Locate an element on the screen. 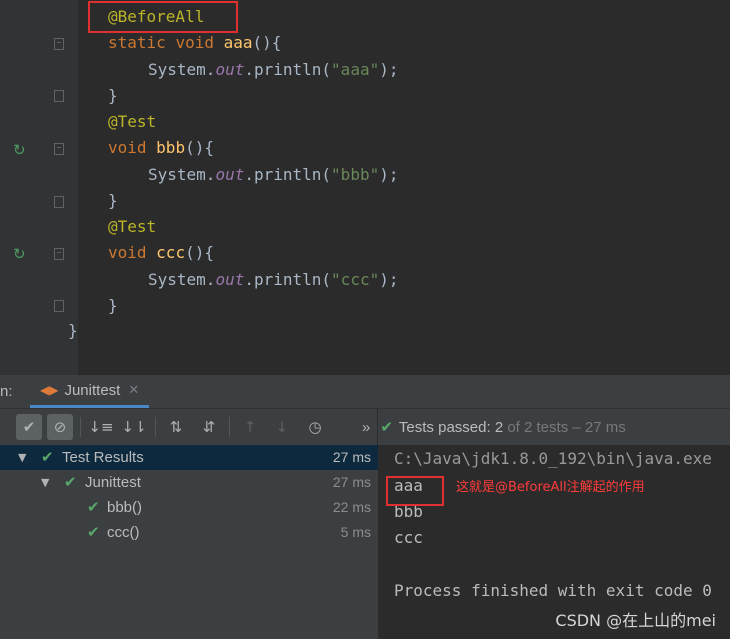 The height and width of the screenshot is (639, 730). expand-all-icon: ⇅ is located at coordinates (176, 427).